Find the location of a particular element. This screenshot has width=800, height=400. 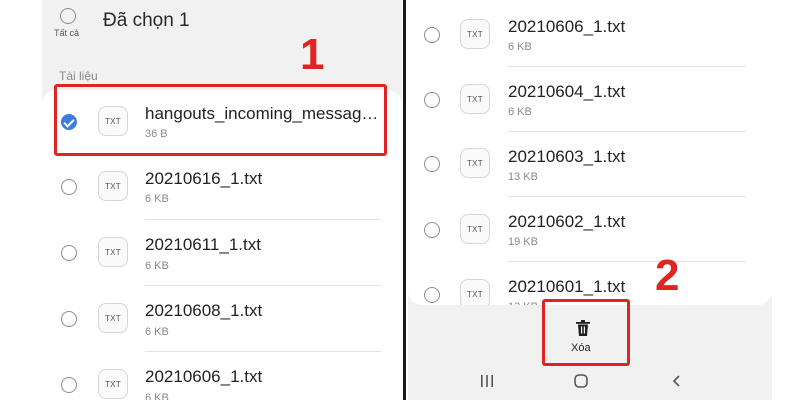

file-name: 20210608_1.txt is located at coordinates (204, 310).